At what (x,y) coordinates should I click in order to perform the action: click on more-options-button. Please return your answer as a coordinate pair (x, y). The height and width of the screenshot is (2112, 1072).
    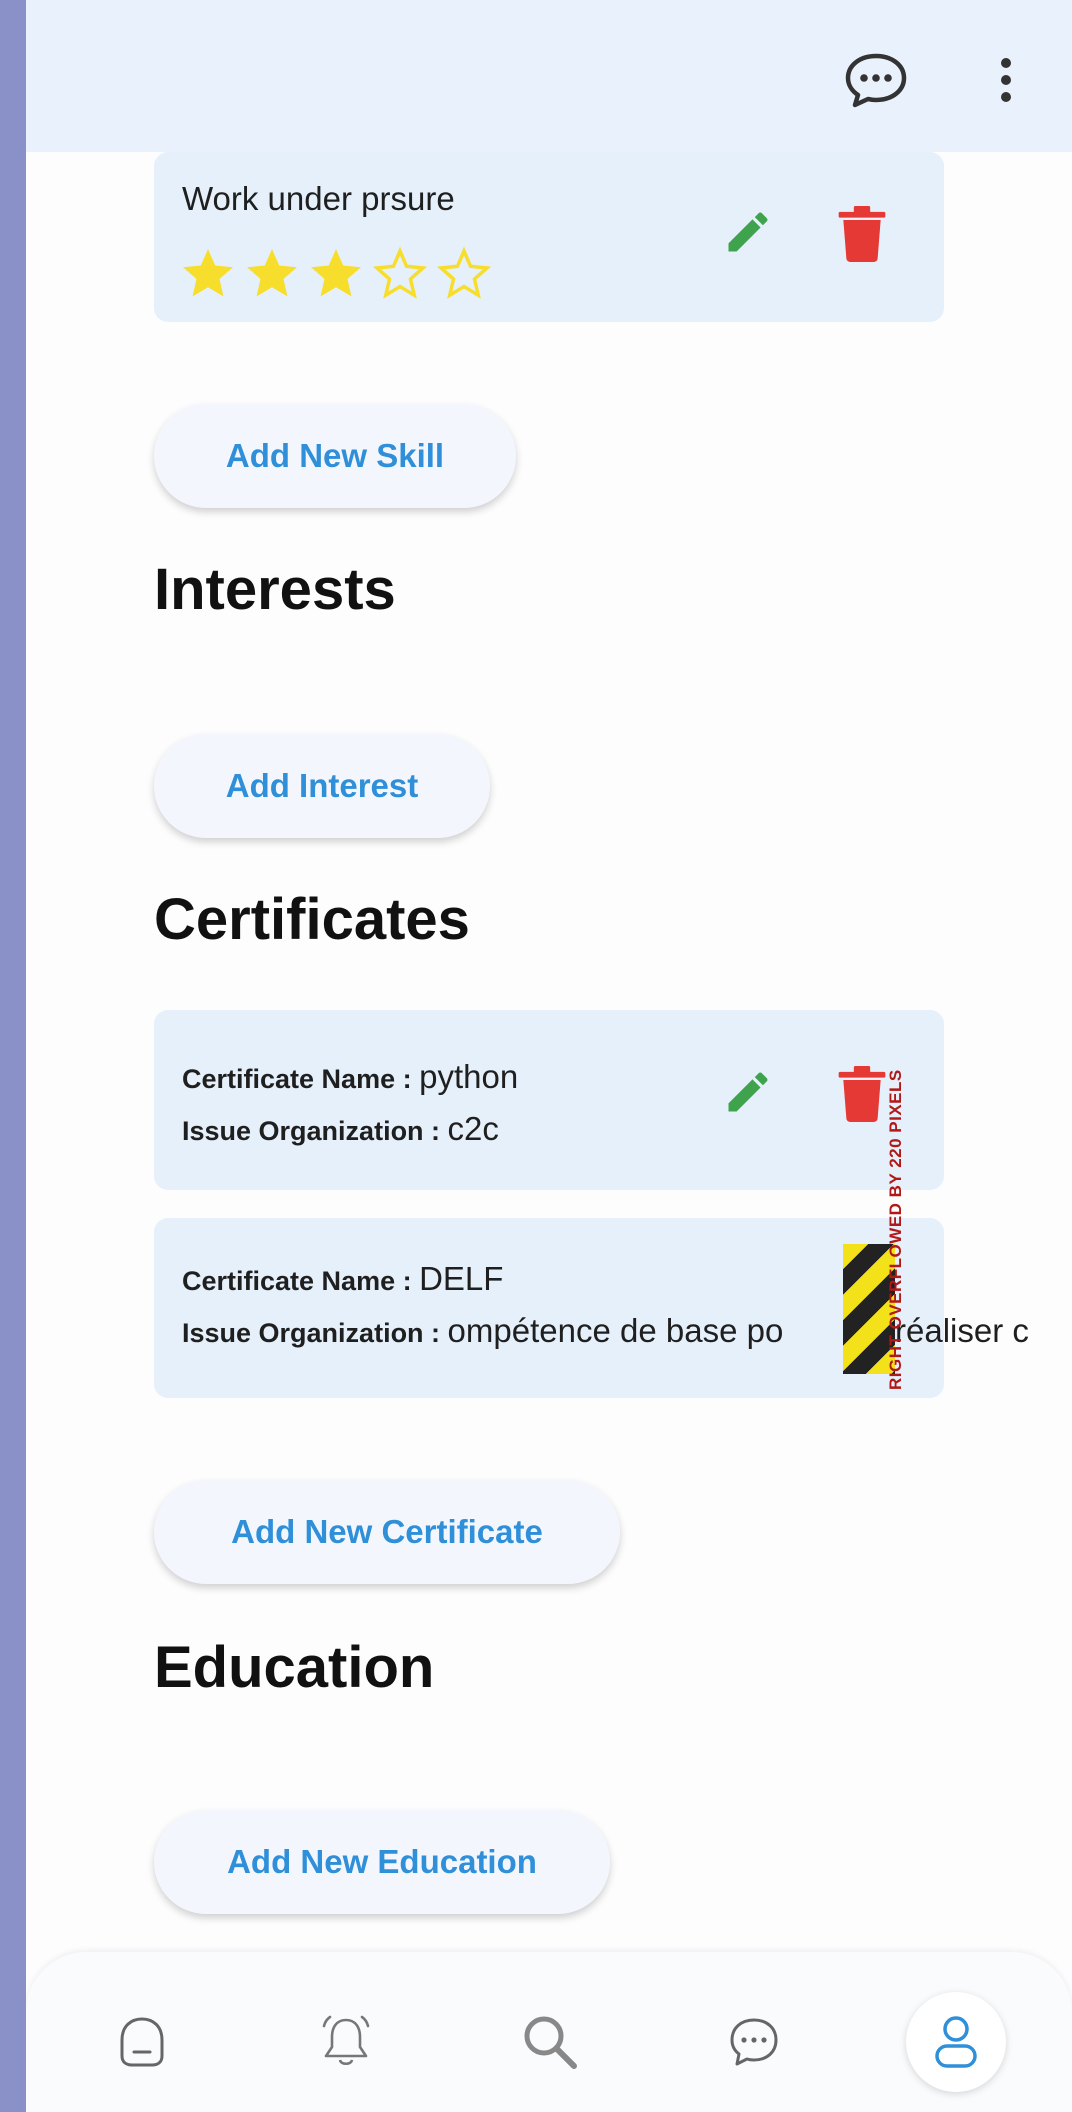
    Looking at the image, I should click on (1006, 80).